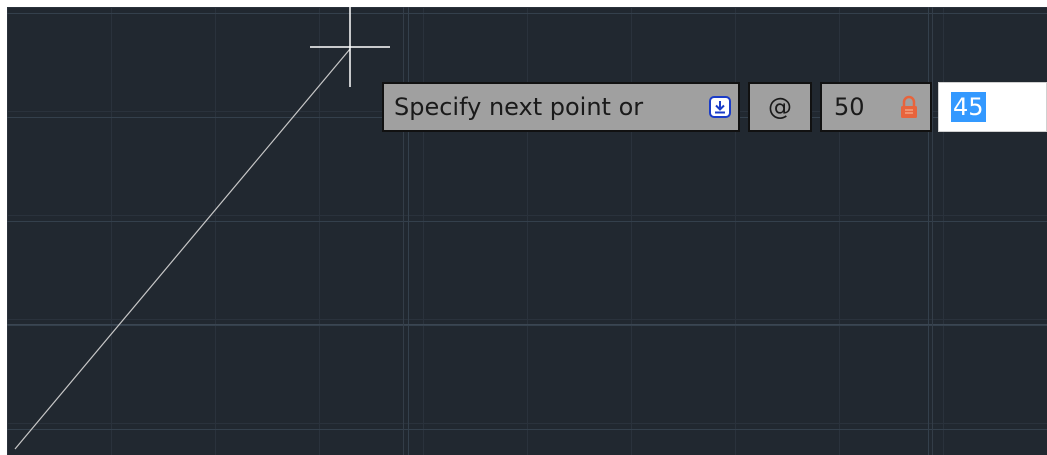 Image resolution: width=1047 pixels, height=455 pixels. I want to click on crosshair-cursor, so click(350, 47).